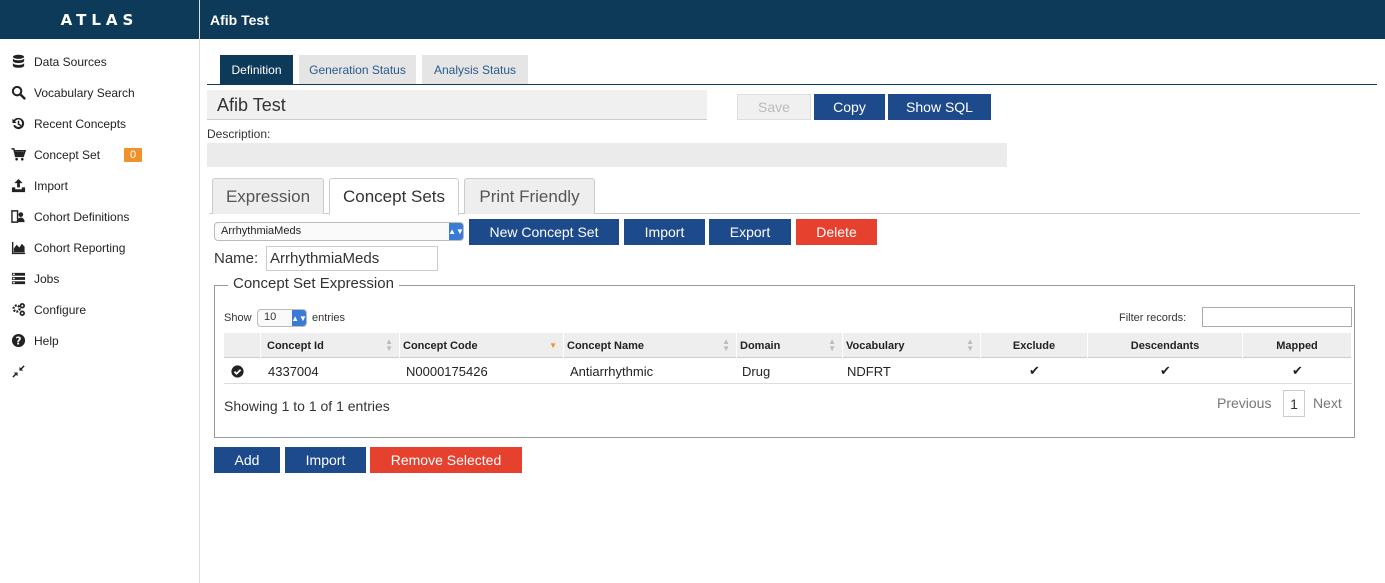 The width and height of the screenshot is (1385, 583). I want to click on sidebar-item-label: Concept Set, so click(67, 154).